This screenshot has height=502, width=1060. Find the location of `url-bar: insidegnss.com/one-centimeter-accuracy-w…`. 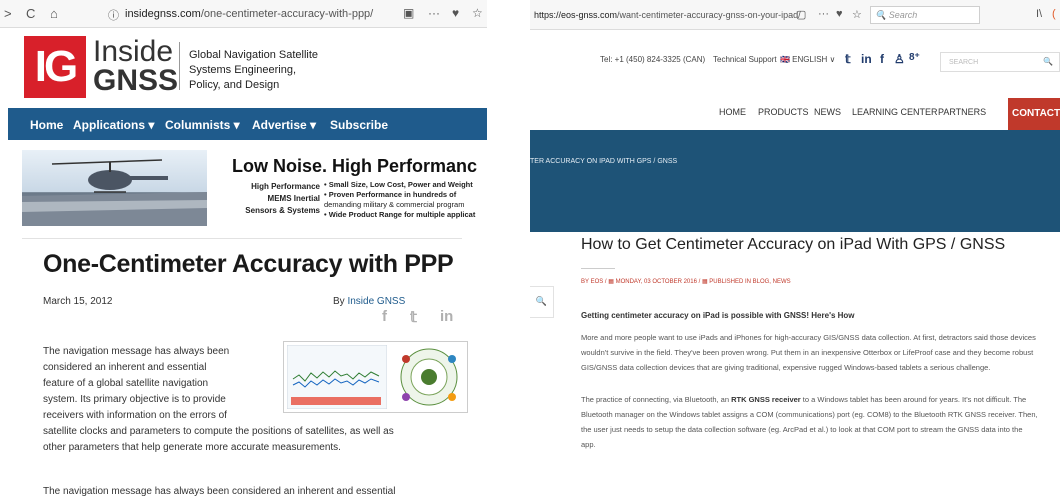

url-bar: insidegnss.com/one-centimeter-accuracy-w… is located at coordinates (249, 14).